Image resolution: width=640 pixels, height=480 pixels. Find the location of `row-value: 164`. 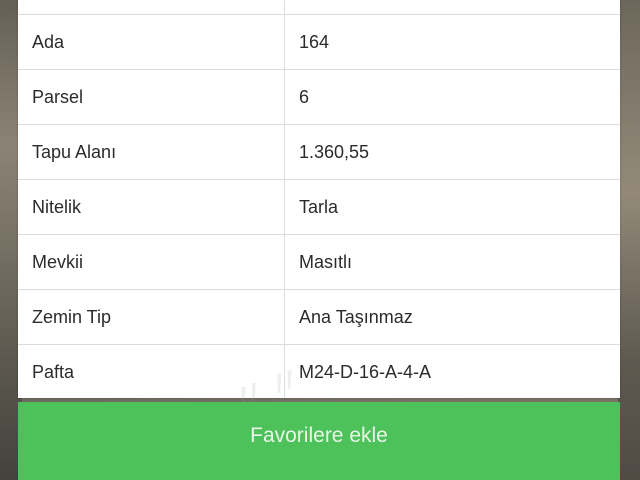

row-value: 164 is located at coordinates (314, 41).